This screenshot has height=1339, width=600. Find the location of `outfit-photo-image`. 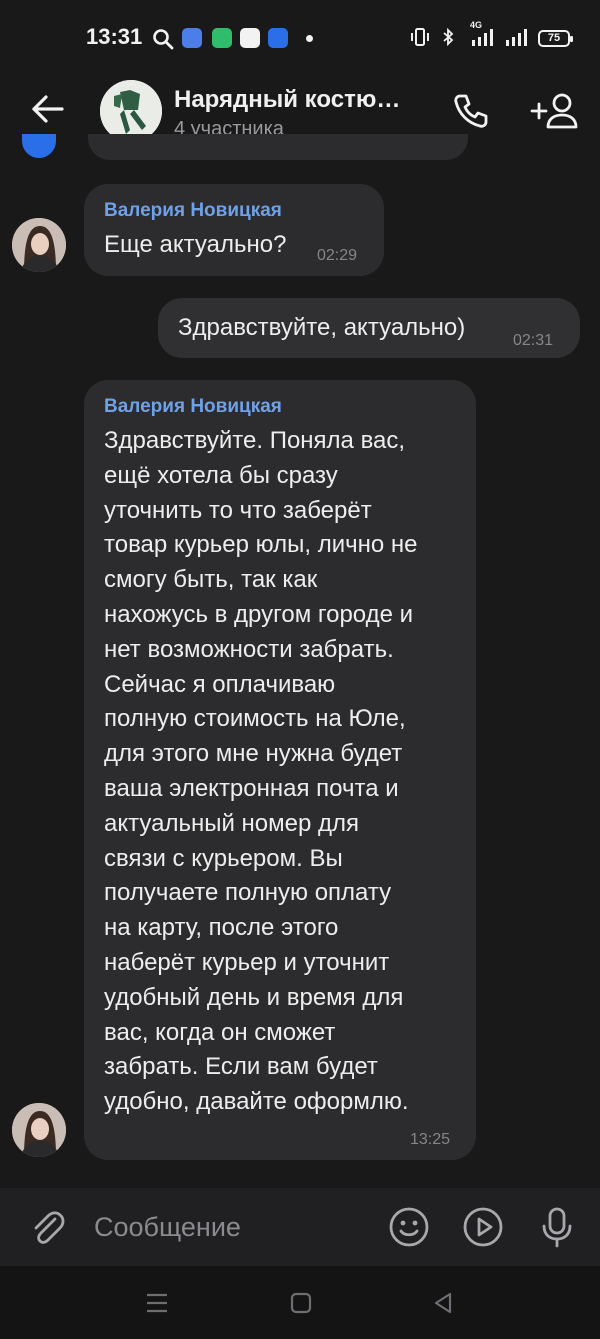

outfit-photo-image is located at coordinates (131, 111).